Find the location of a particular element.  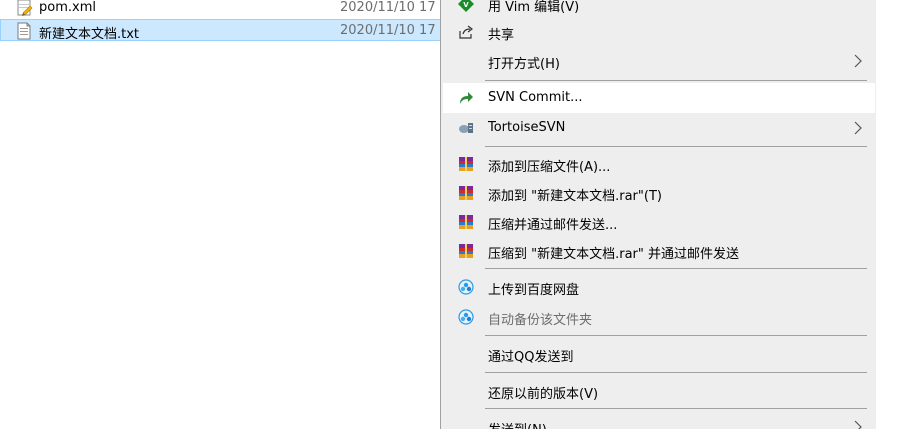

share-icon is located at coordinates (466, 32).